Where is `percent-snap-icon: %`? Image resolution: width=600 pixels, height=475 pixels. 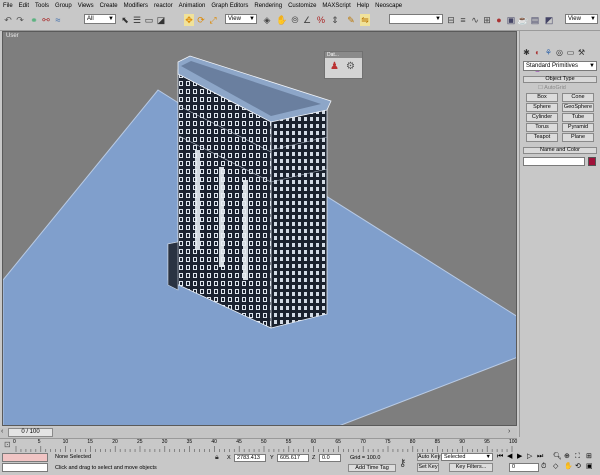 percent-snap-icon: % is located at coordinates (321, 20).